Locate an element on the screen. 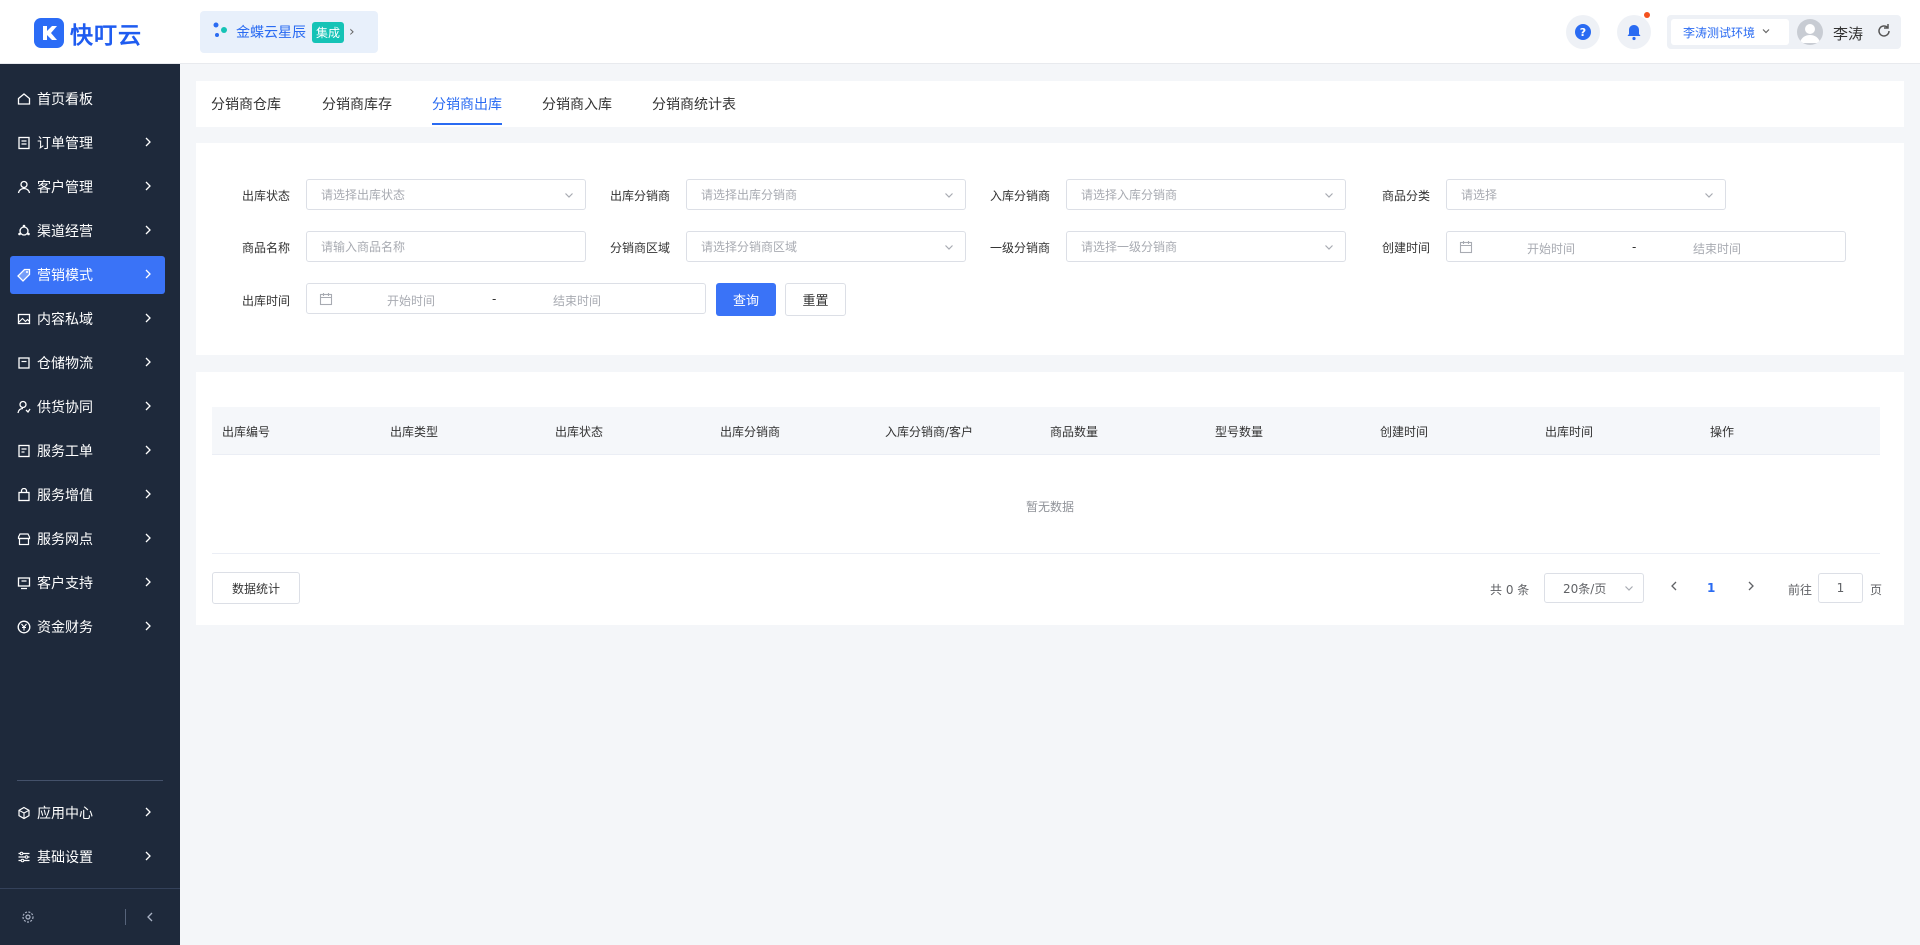  sidebar-footer-separator is located at coordinates (125, 917).